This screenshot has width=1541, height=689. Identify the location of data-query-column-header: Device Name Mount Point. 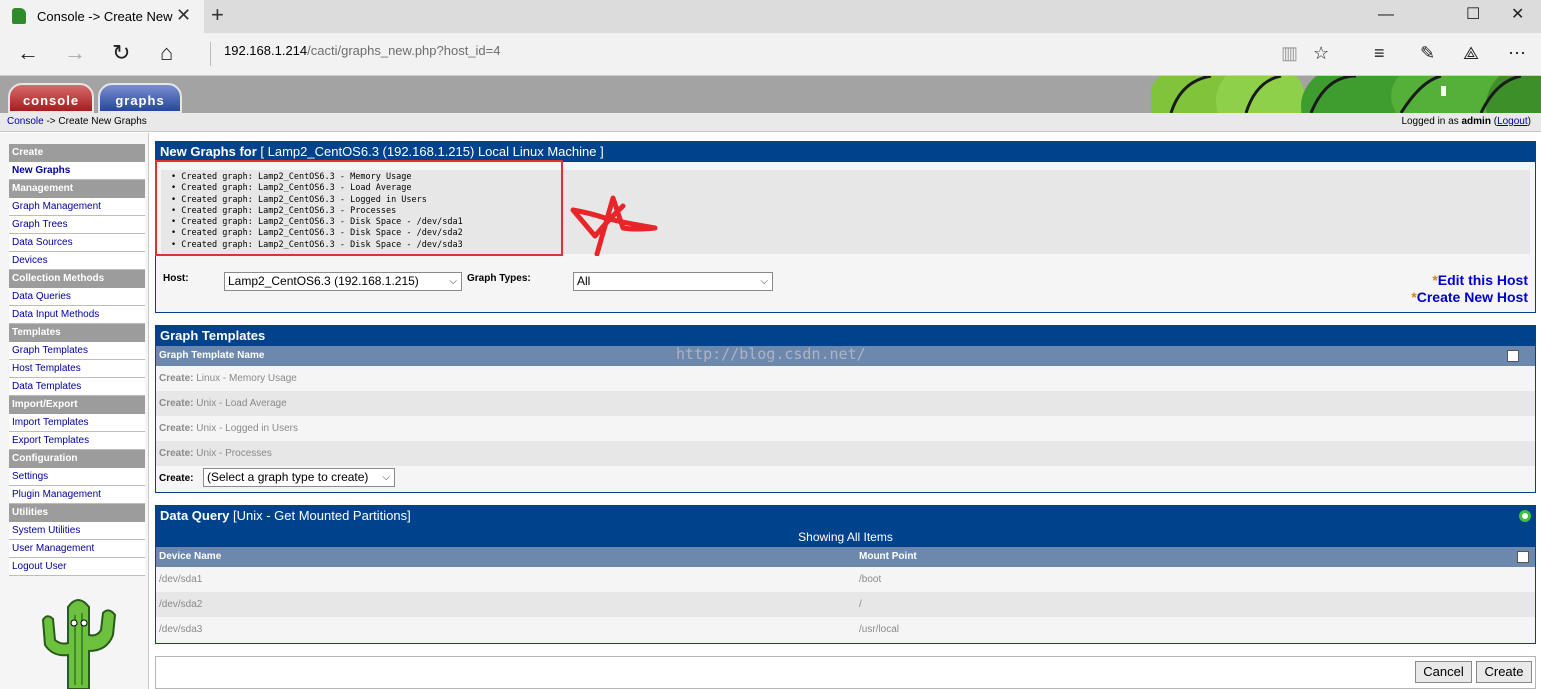
(845, 557).